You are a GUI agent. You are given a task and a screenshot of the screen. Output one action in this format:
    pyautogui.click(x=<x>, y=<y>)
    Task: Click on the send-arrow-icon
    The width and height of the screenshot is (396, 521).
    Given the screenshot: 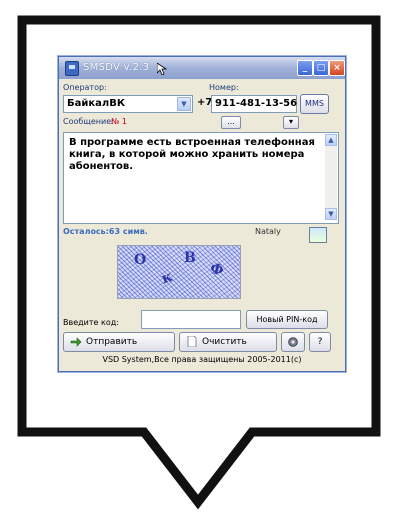 What is the action you would take?
    pyautogui.click(x=76, y=342)
    